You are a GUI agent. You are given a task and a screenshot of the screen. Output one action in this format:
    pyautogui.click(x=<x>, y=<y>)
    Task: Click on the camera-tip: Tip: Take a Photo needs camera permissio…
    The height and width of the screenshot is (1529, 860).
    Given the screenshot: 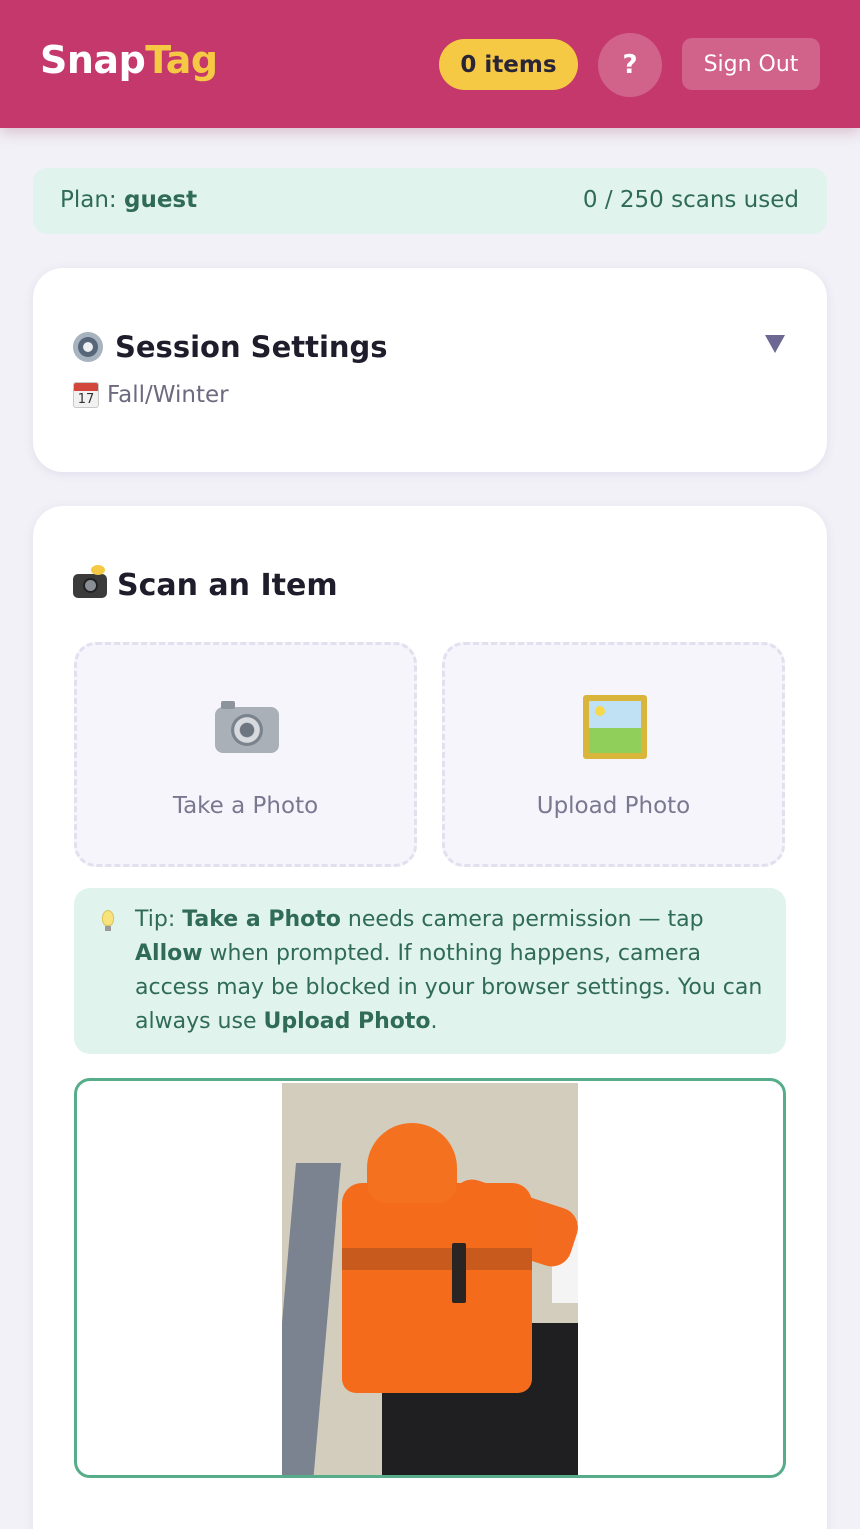 What is the action you would take?
    pyautogui.click(x=430, y=971)
    